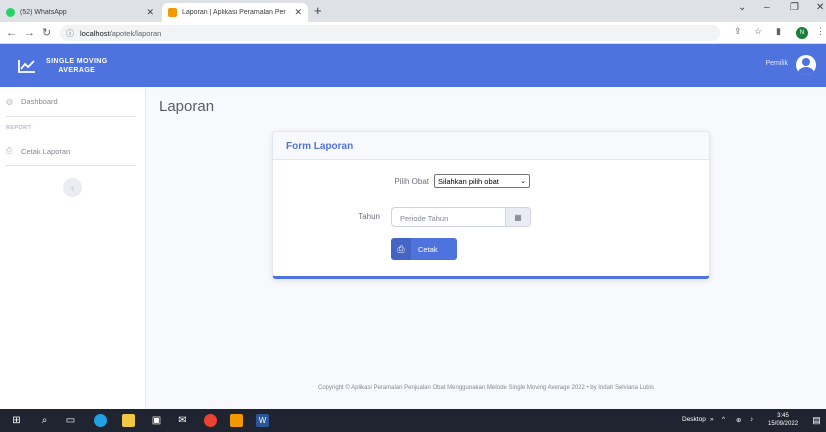 The height and width of the screenshot is (432, 826). What do you see at coordinates (802, 33) in the screenshot?
I see `profile-avatar: N` at bounding box center [802, 33].